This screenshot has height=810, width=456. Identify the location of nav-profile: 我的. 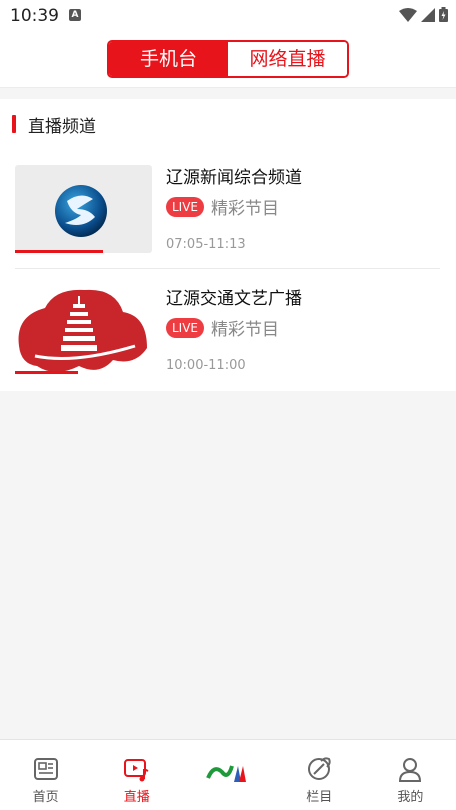
(410, 775).